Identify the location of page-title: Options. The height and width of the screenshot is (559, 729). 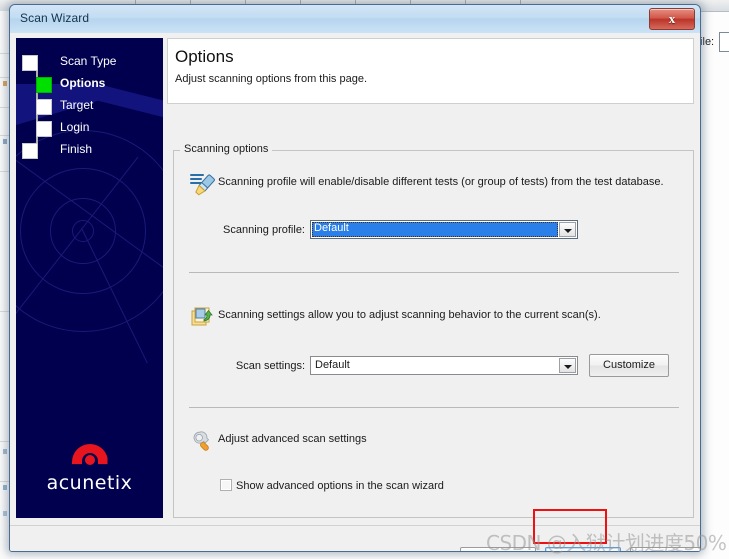
(204, 56).